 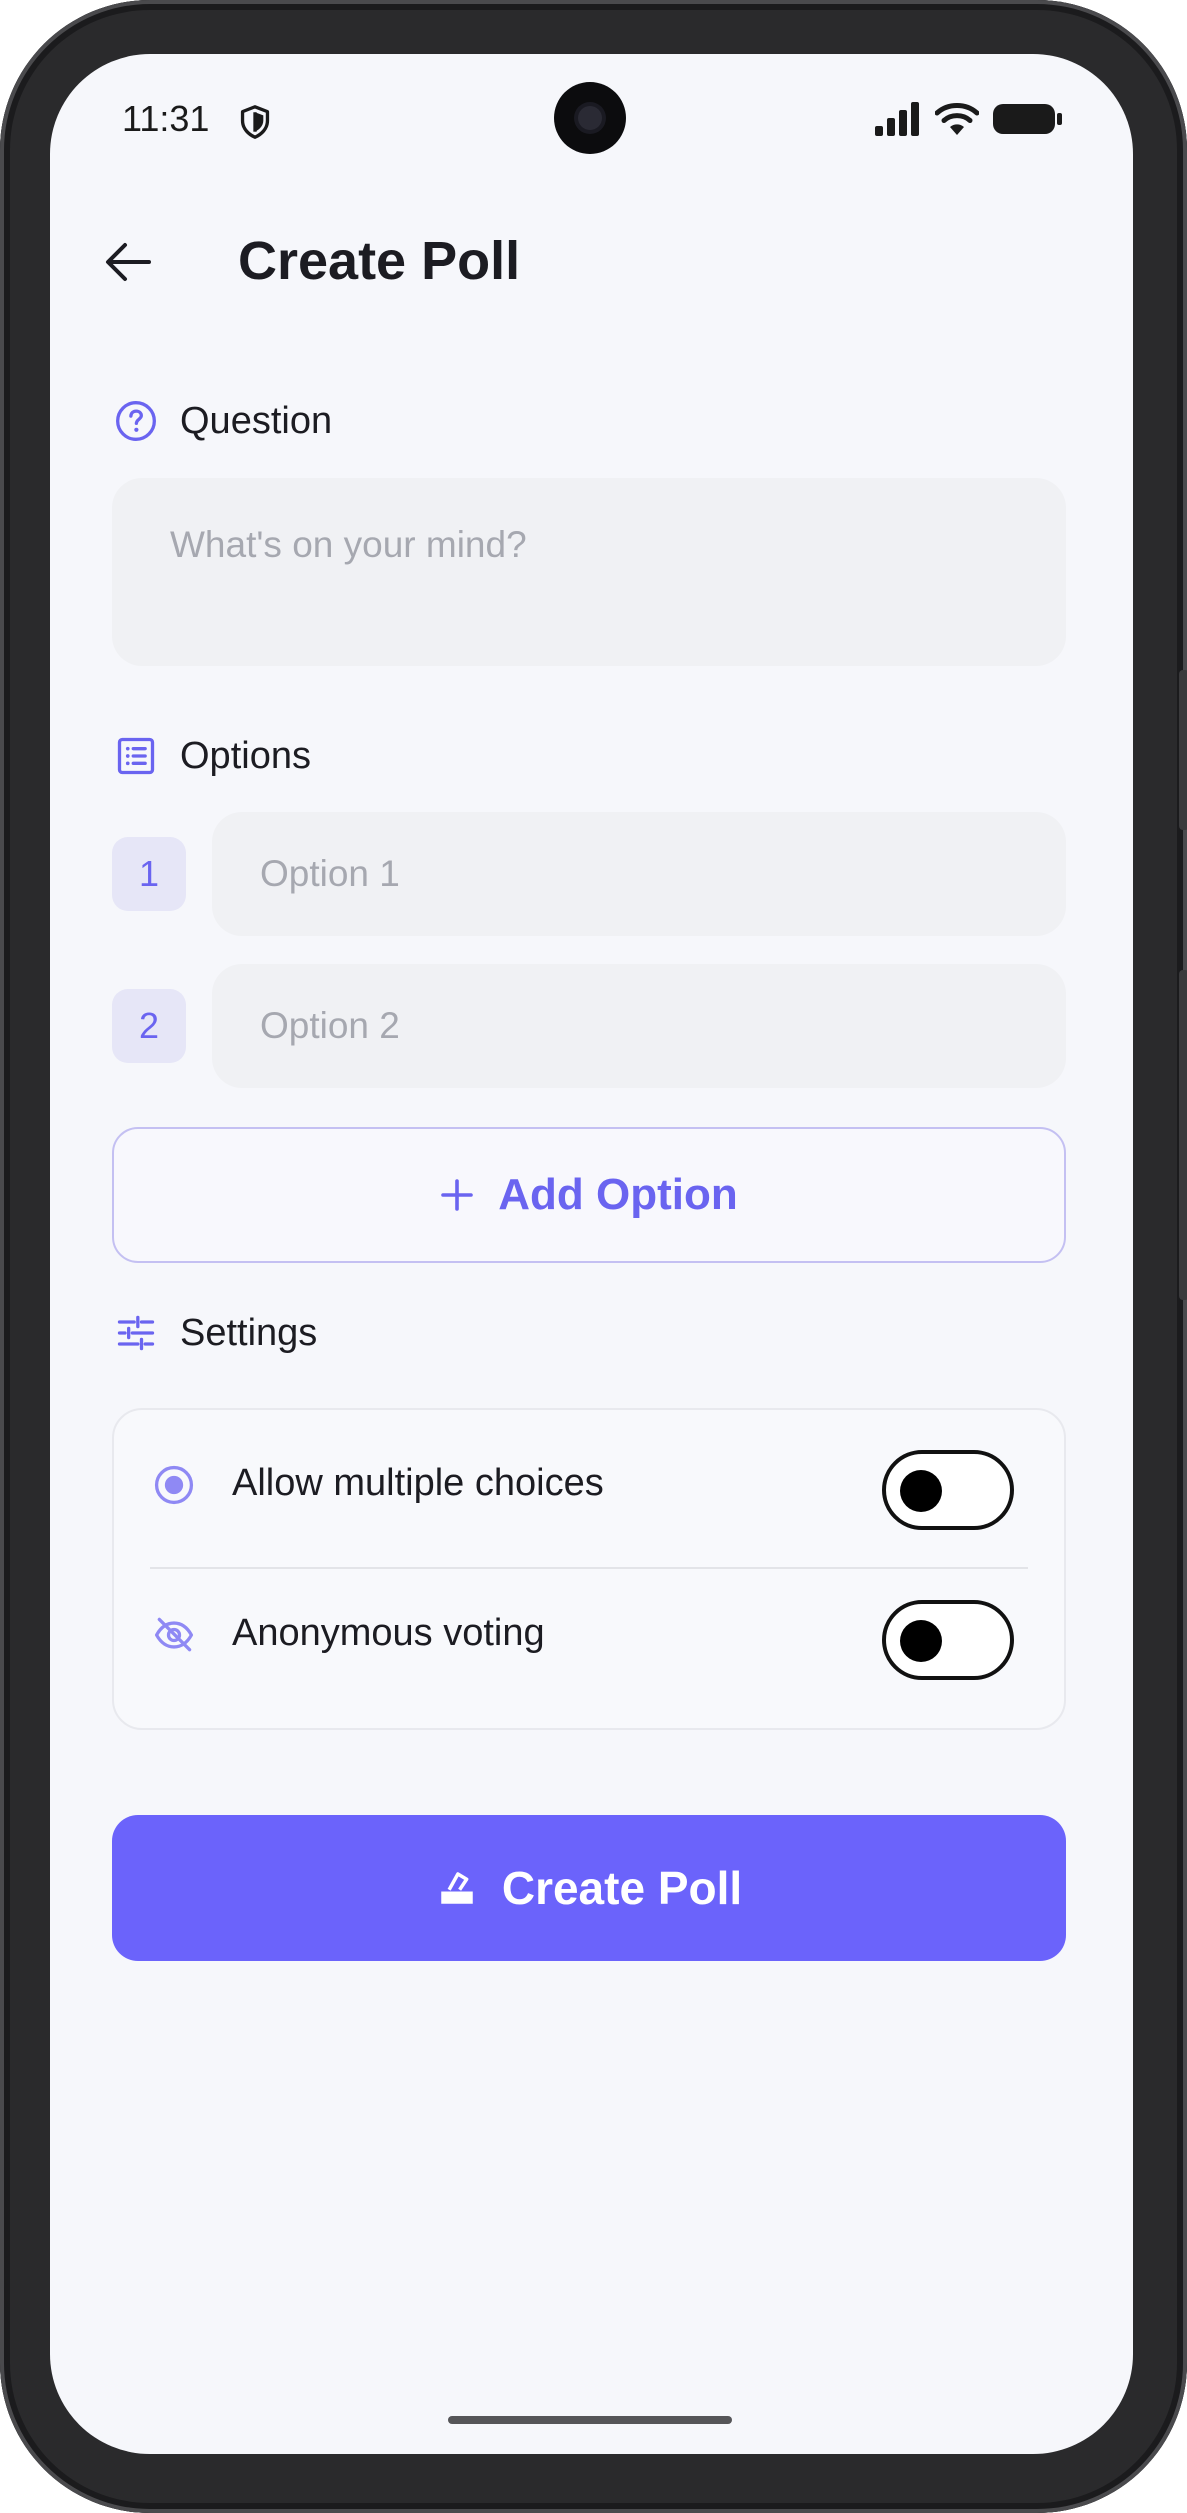 I want to click on question-label: Question, so click(x=256, y=421).